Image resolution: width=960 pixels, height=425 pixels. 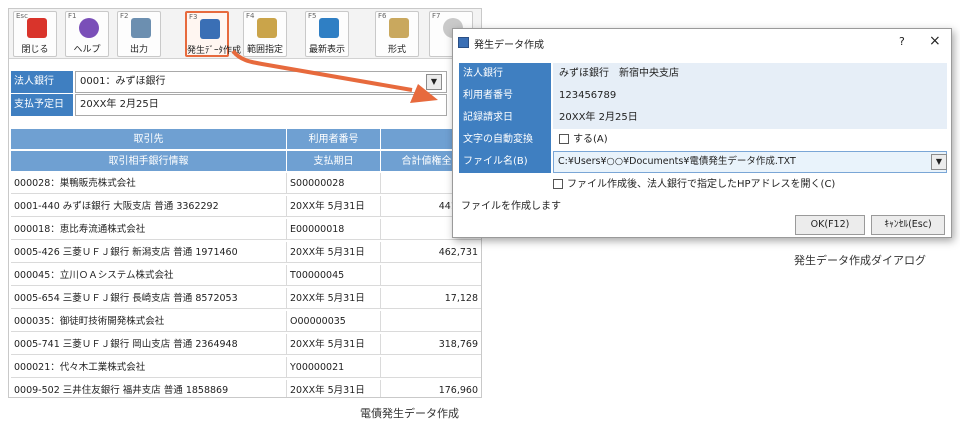 I want to click on dialog-title: 発生データ作成, so click(x=509, y=45).